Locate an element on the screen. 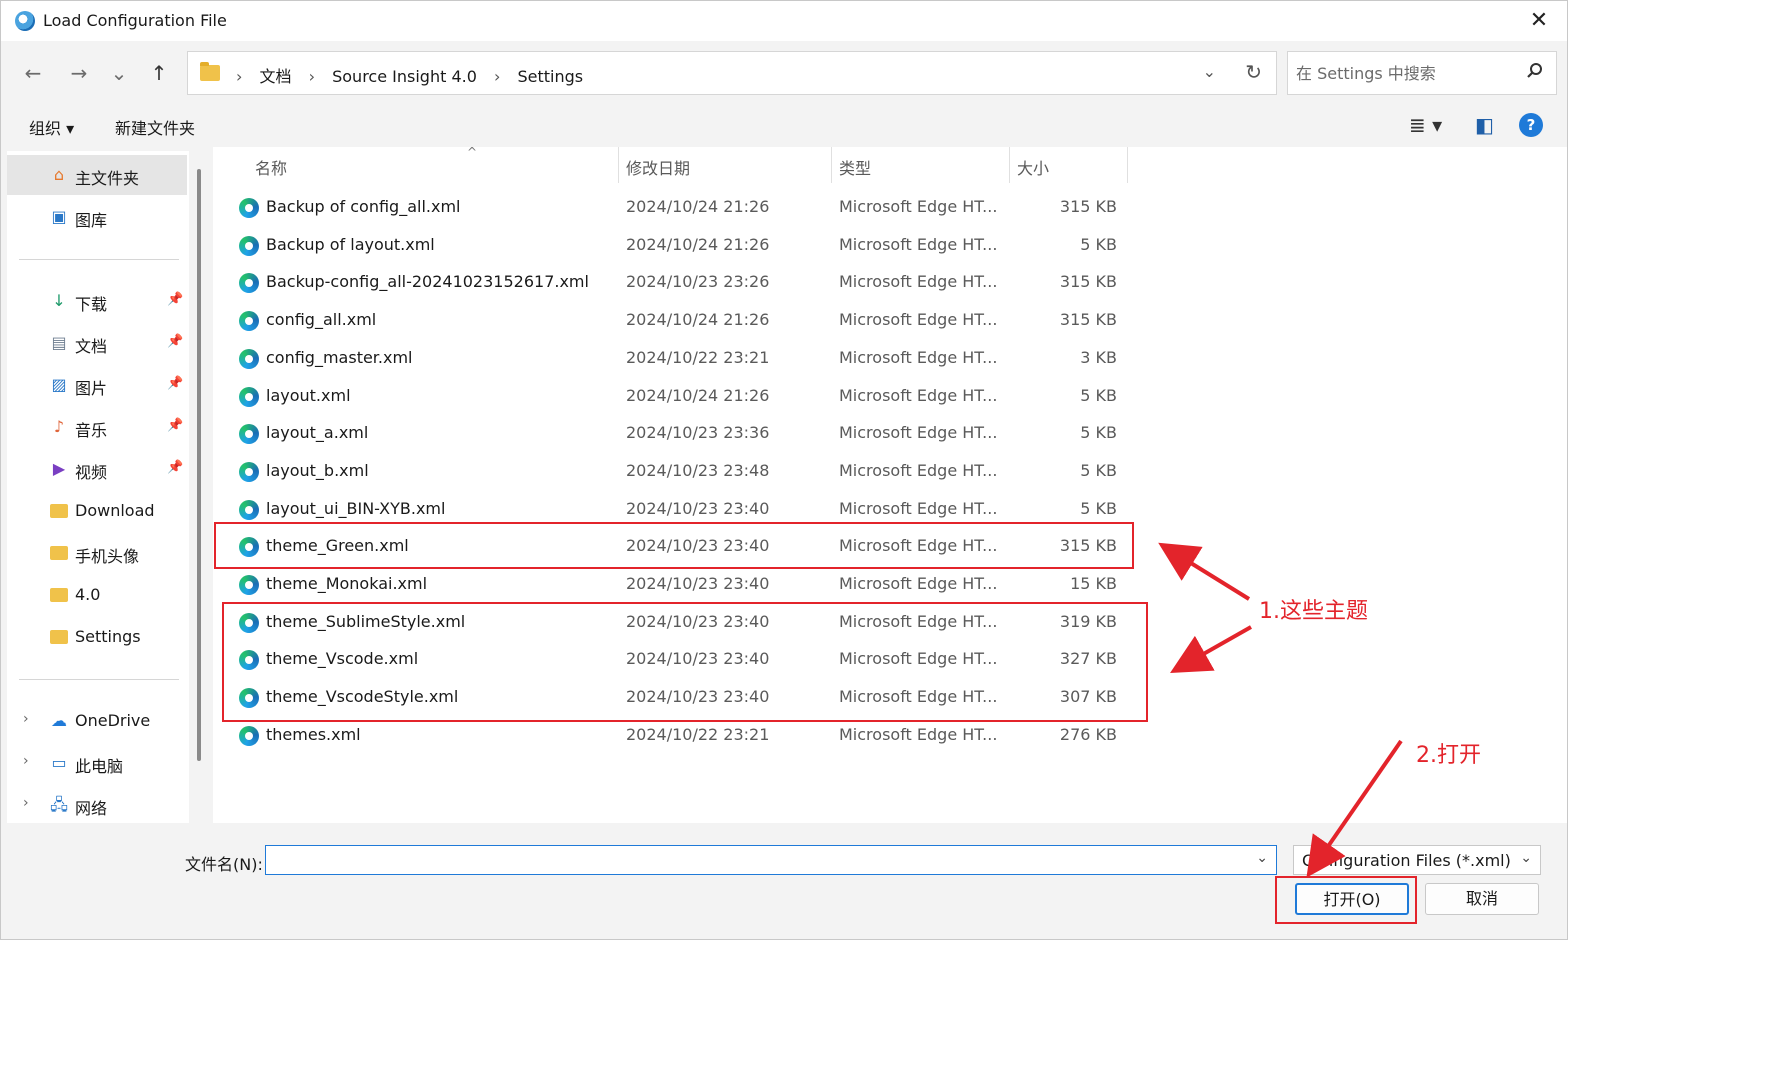 Image resolution: width=1788 pixels, height=1072 pixels. breadcrumb-settings: Settings is located at coordinates (550, 76).